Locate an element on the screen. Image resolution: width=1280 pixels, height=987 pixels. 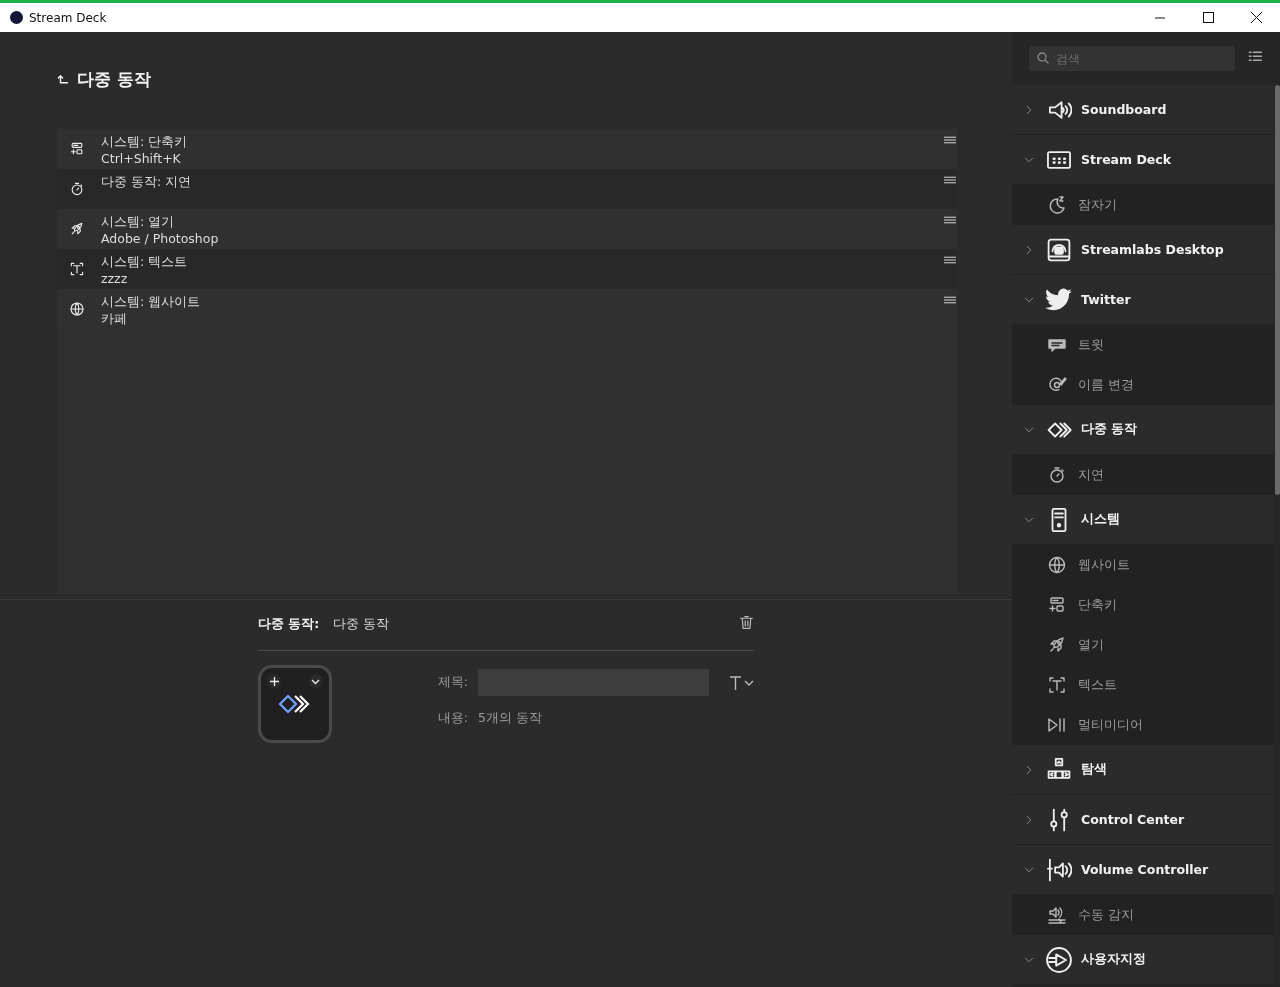
action-detail: Adobe / Photoshop is located at coordinates (160, 238).